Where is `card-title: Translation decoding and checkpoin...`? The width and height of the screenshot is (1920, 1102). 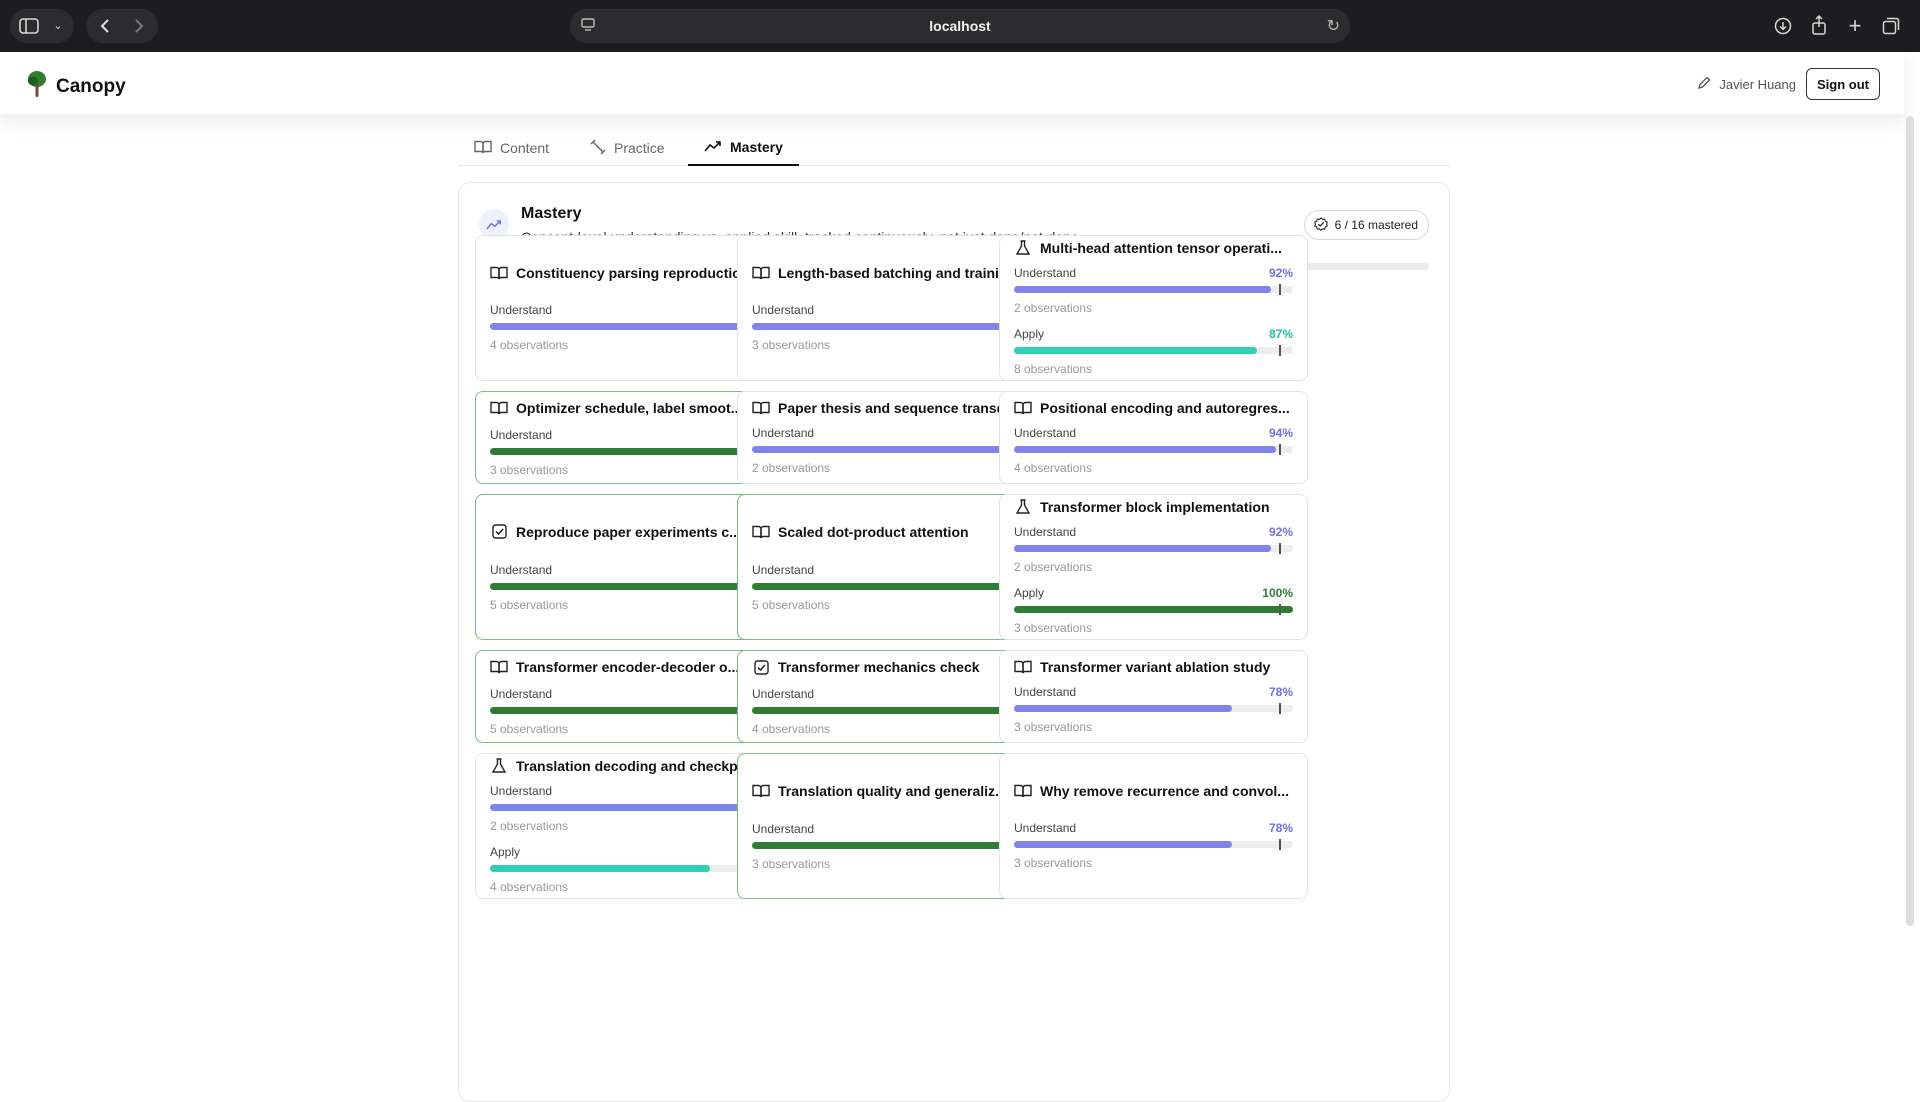 card-title: Translation decoding and checkpoin... is located at coordinates (642, 766).